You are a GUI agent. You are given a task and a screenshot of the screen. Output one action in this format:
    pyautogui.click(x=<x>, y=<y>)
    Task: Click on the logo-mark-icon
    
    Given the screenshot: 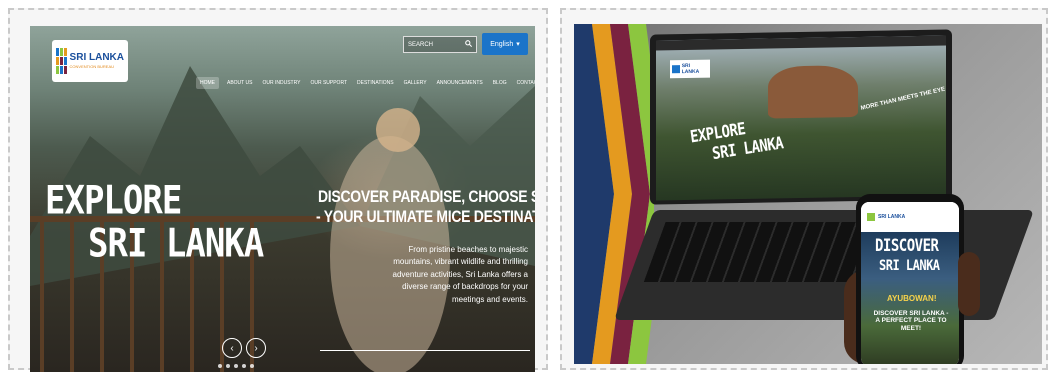 What is the action you would take?
    pyautogui.click(x=61, y=61)
    